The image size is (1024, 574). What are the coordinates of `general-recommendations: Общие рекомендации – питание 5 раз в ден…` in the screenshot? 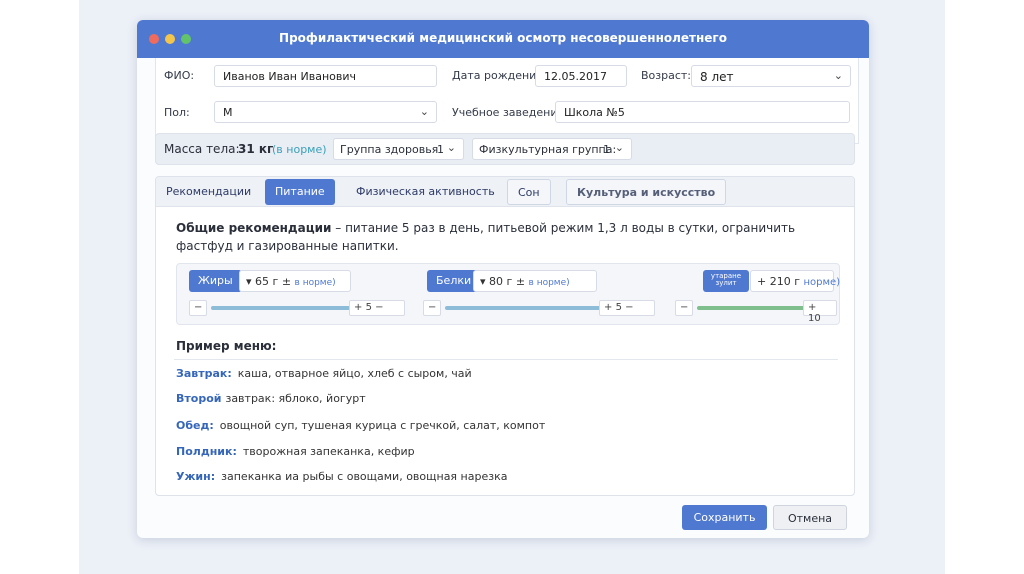 It's located at (496, 237).